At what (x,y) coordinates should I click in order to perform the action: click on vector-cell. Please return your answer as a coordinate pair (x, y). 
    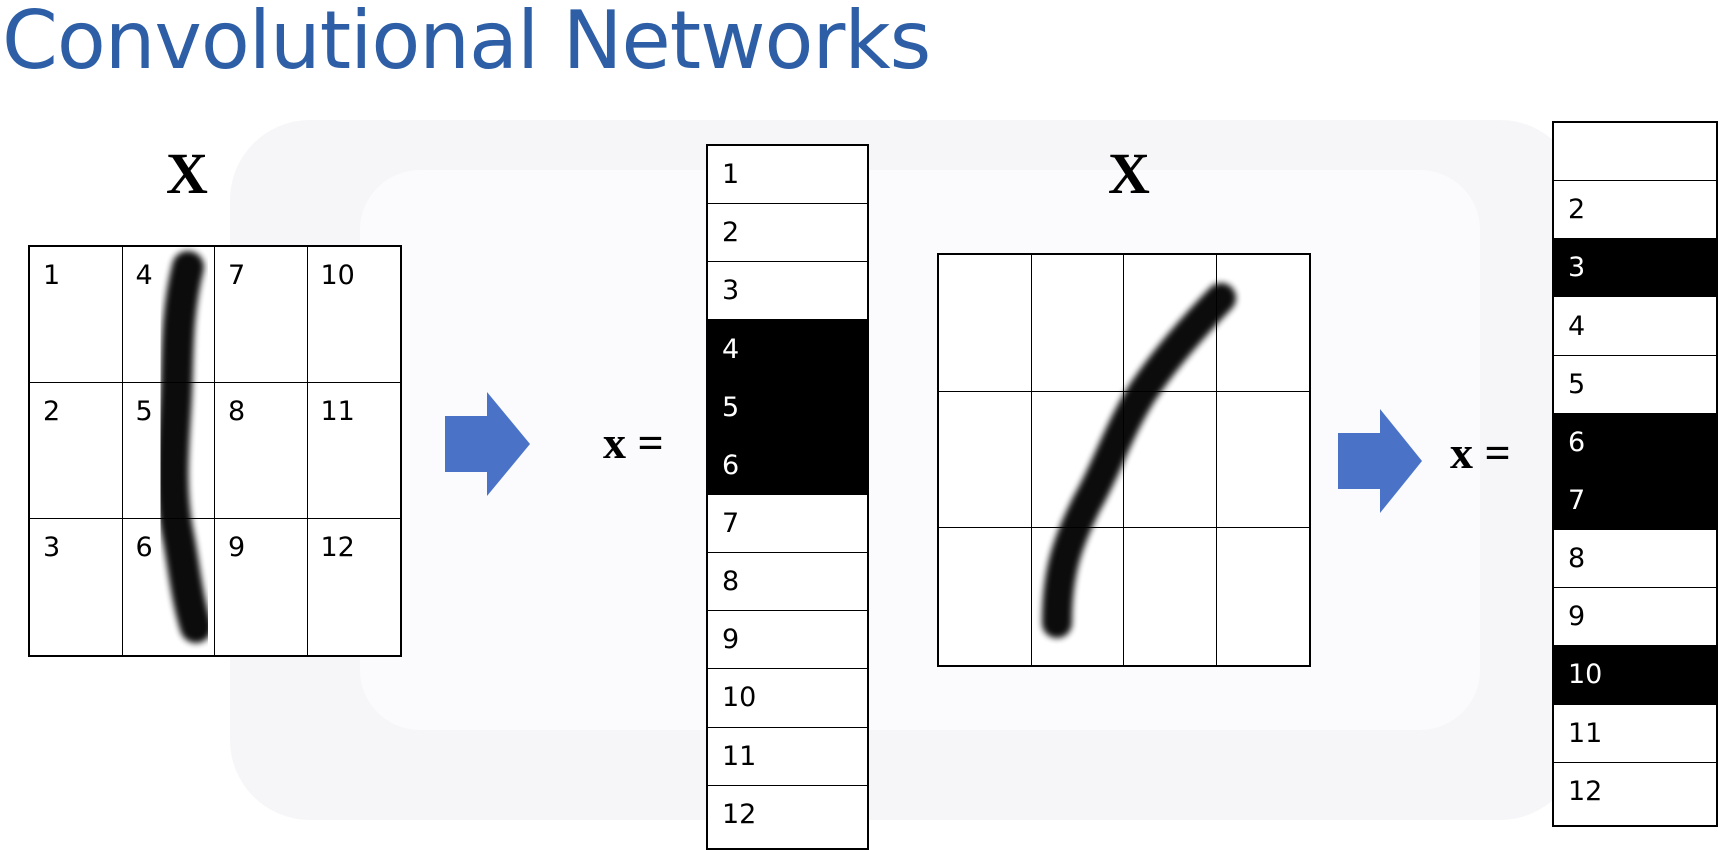
    Looking at the image, I should click on (1635, 152).